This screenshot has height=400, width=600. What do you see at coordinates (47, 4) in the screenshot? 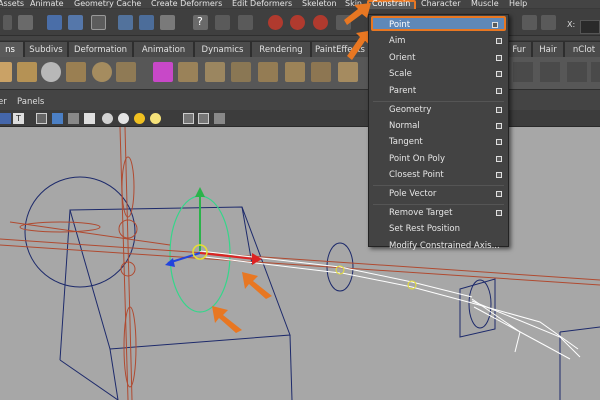
I see `menu-animate: Animate` at bounding box center [47, 4].